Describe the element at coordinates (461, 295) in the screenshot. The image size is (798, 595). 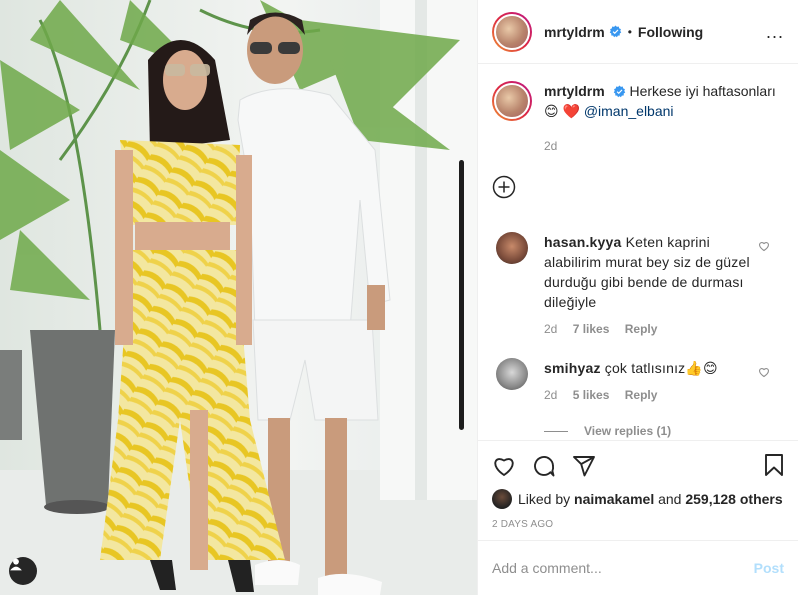
I see `photo-scrollbar` at that location.